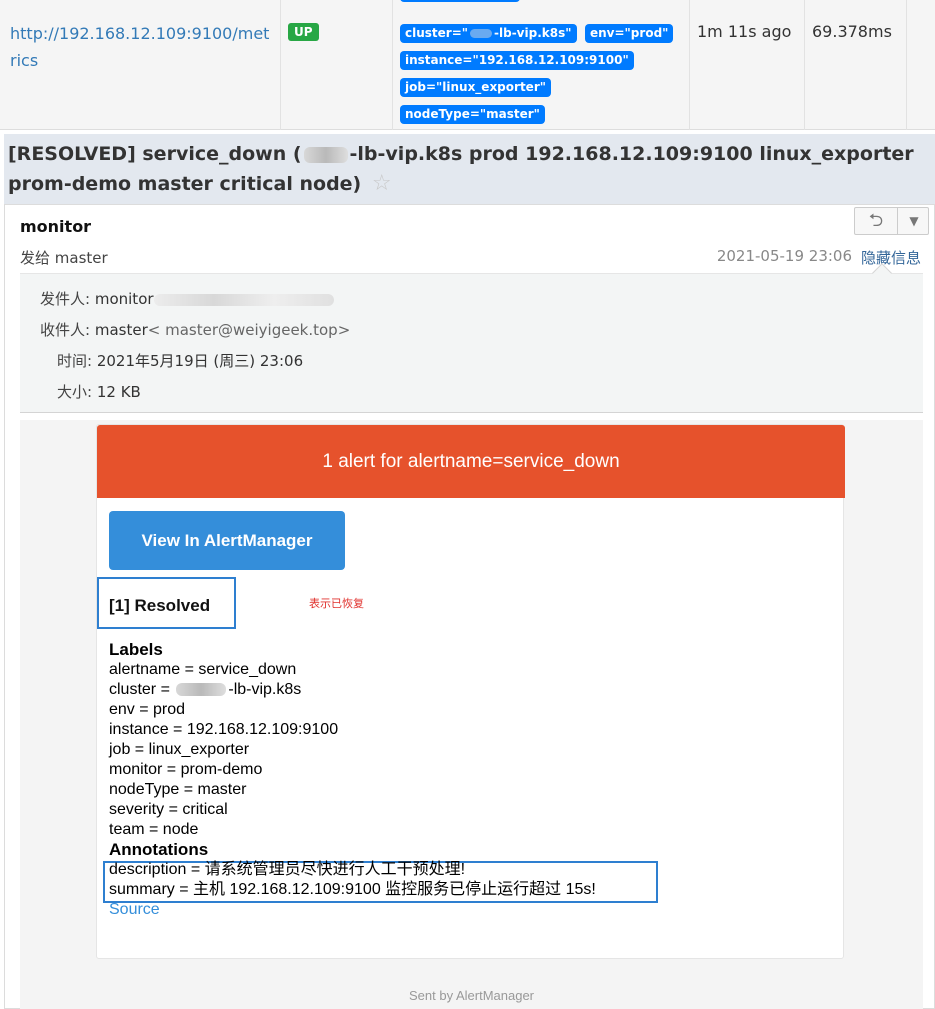 This screenshot has height=1009, width=935. Describe the element at coordinates (160, 605) in the screenshot. I see `resolved-title: [1] Resolved` at that location.